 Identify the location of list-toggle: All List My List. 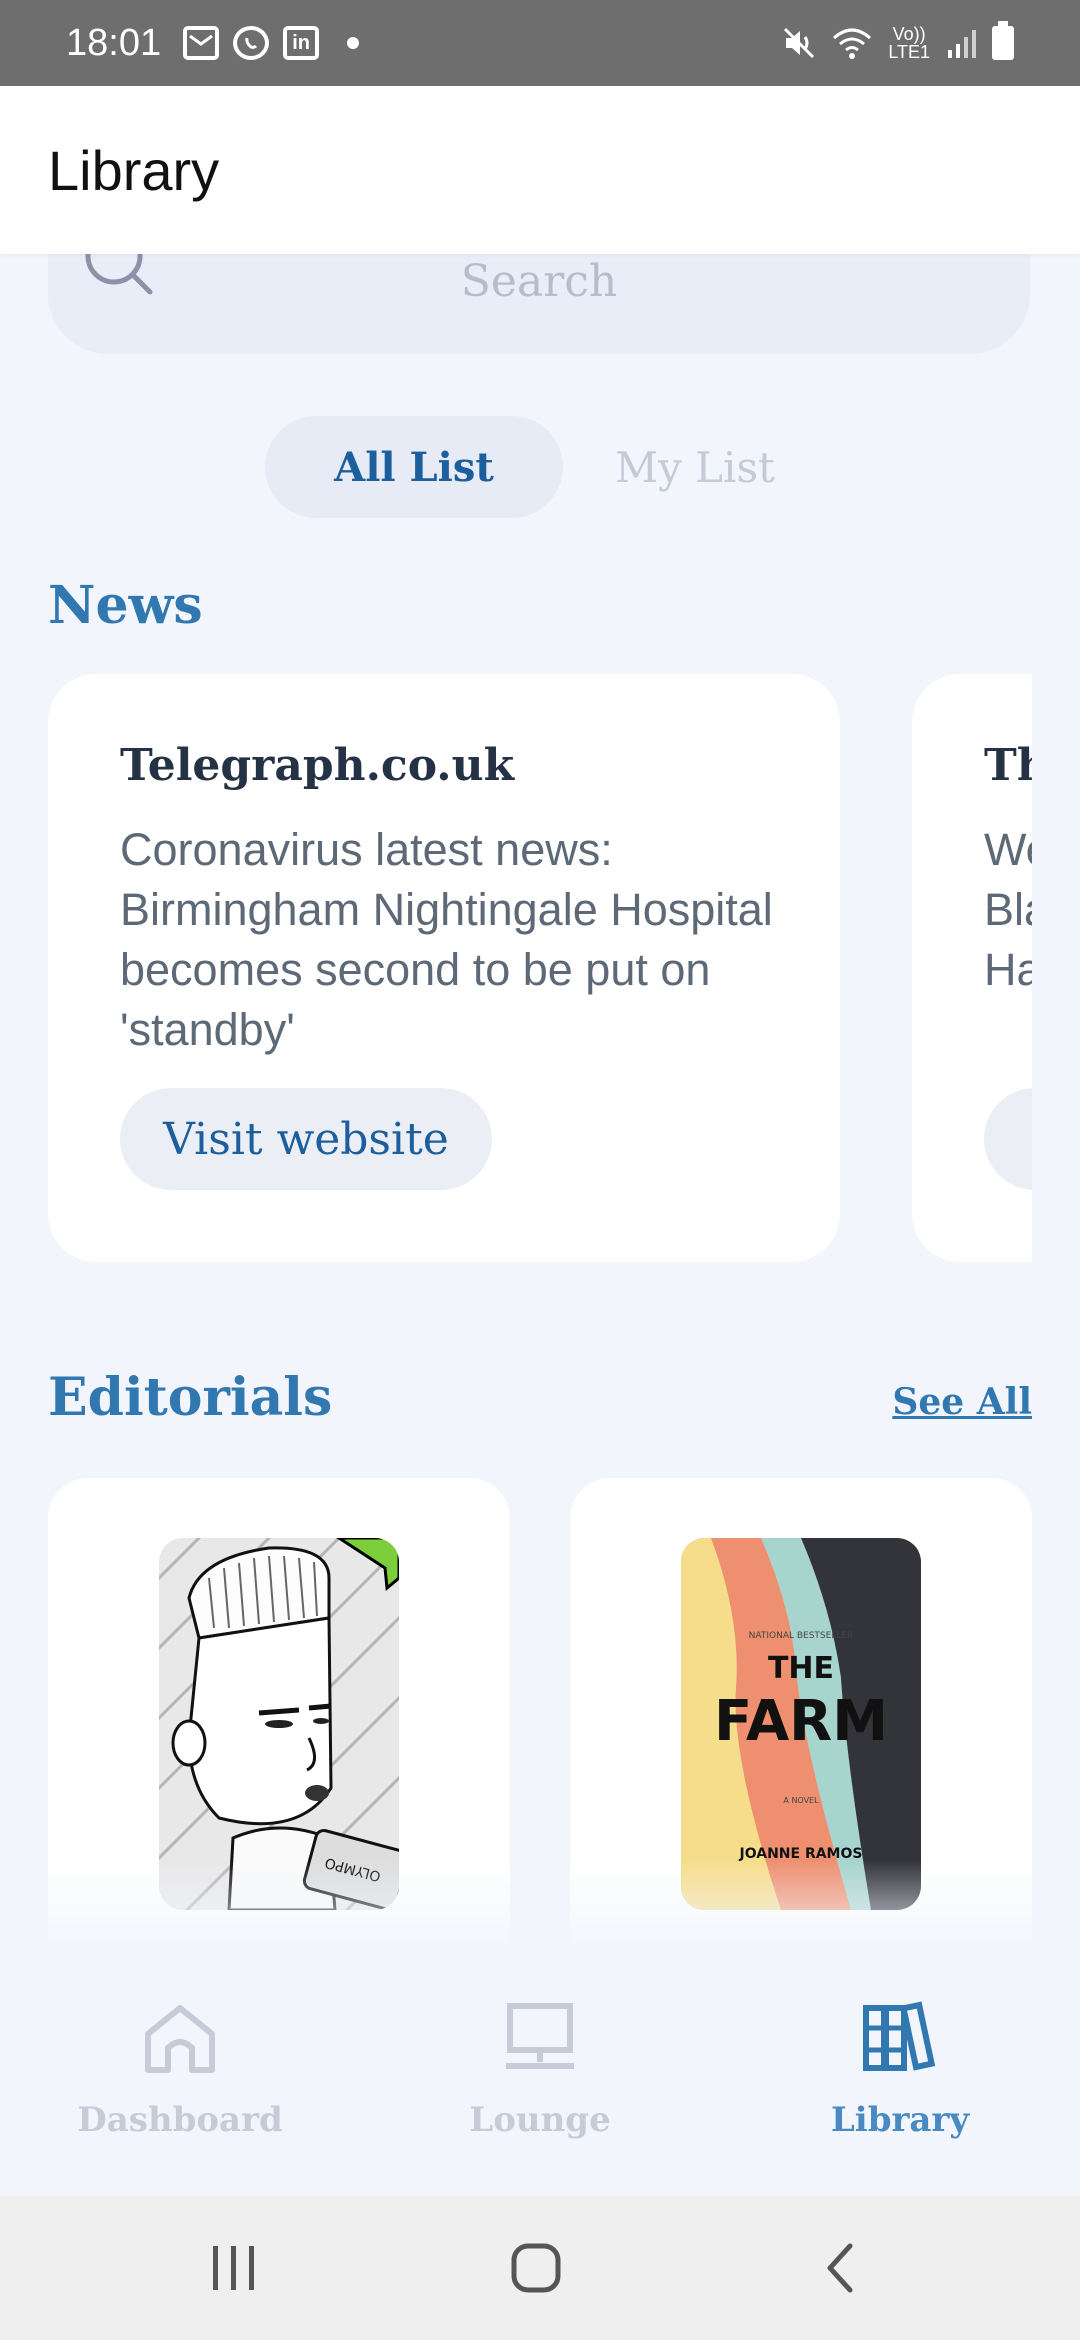
(540, 467).